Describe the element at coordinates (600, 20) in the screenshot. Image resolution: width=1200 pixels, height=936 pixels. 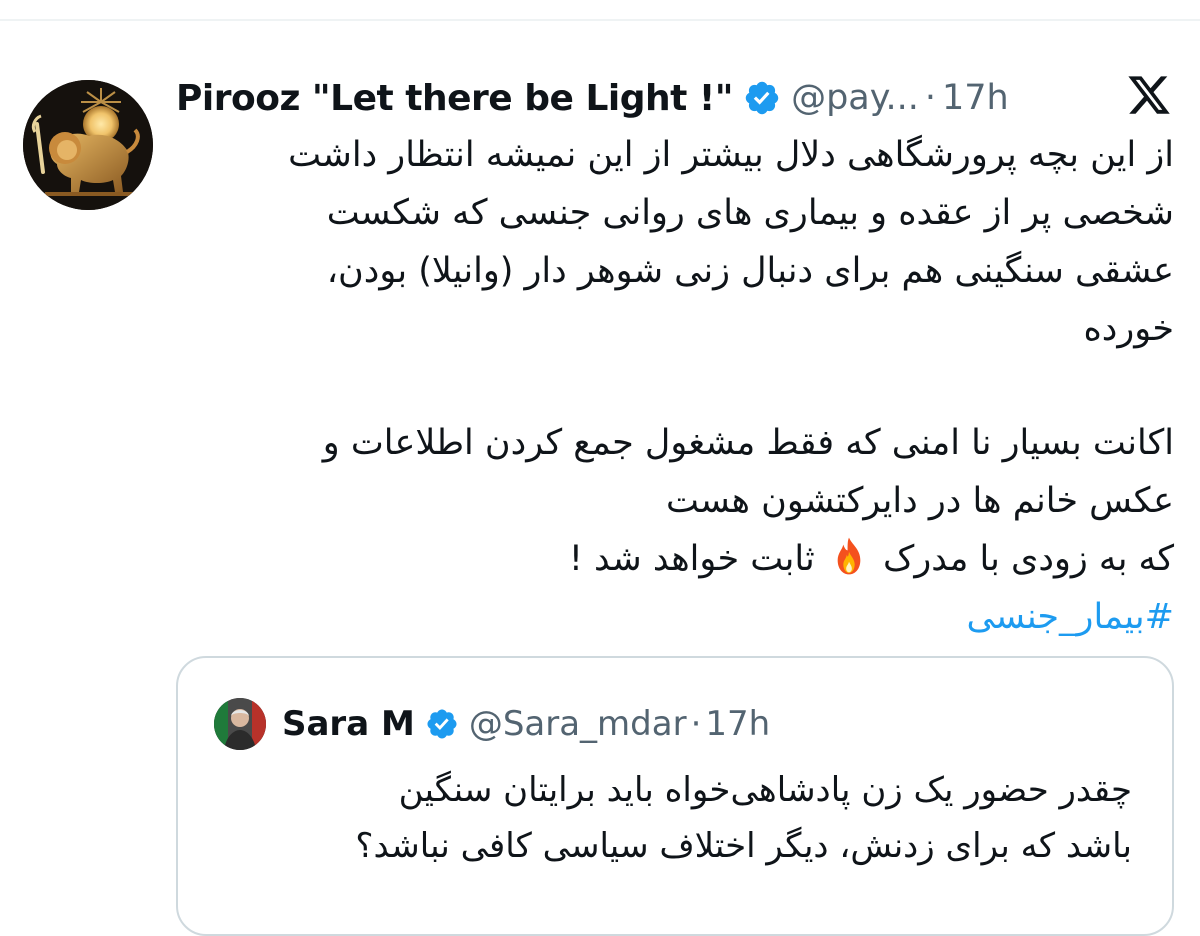
I see `top-divider` at that location.